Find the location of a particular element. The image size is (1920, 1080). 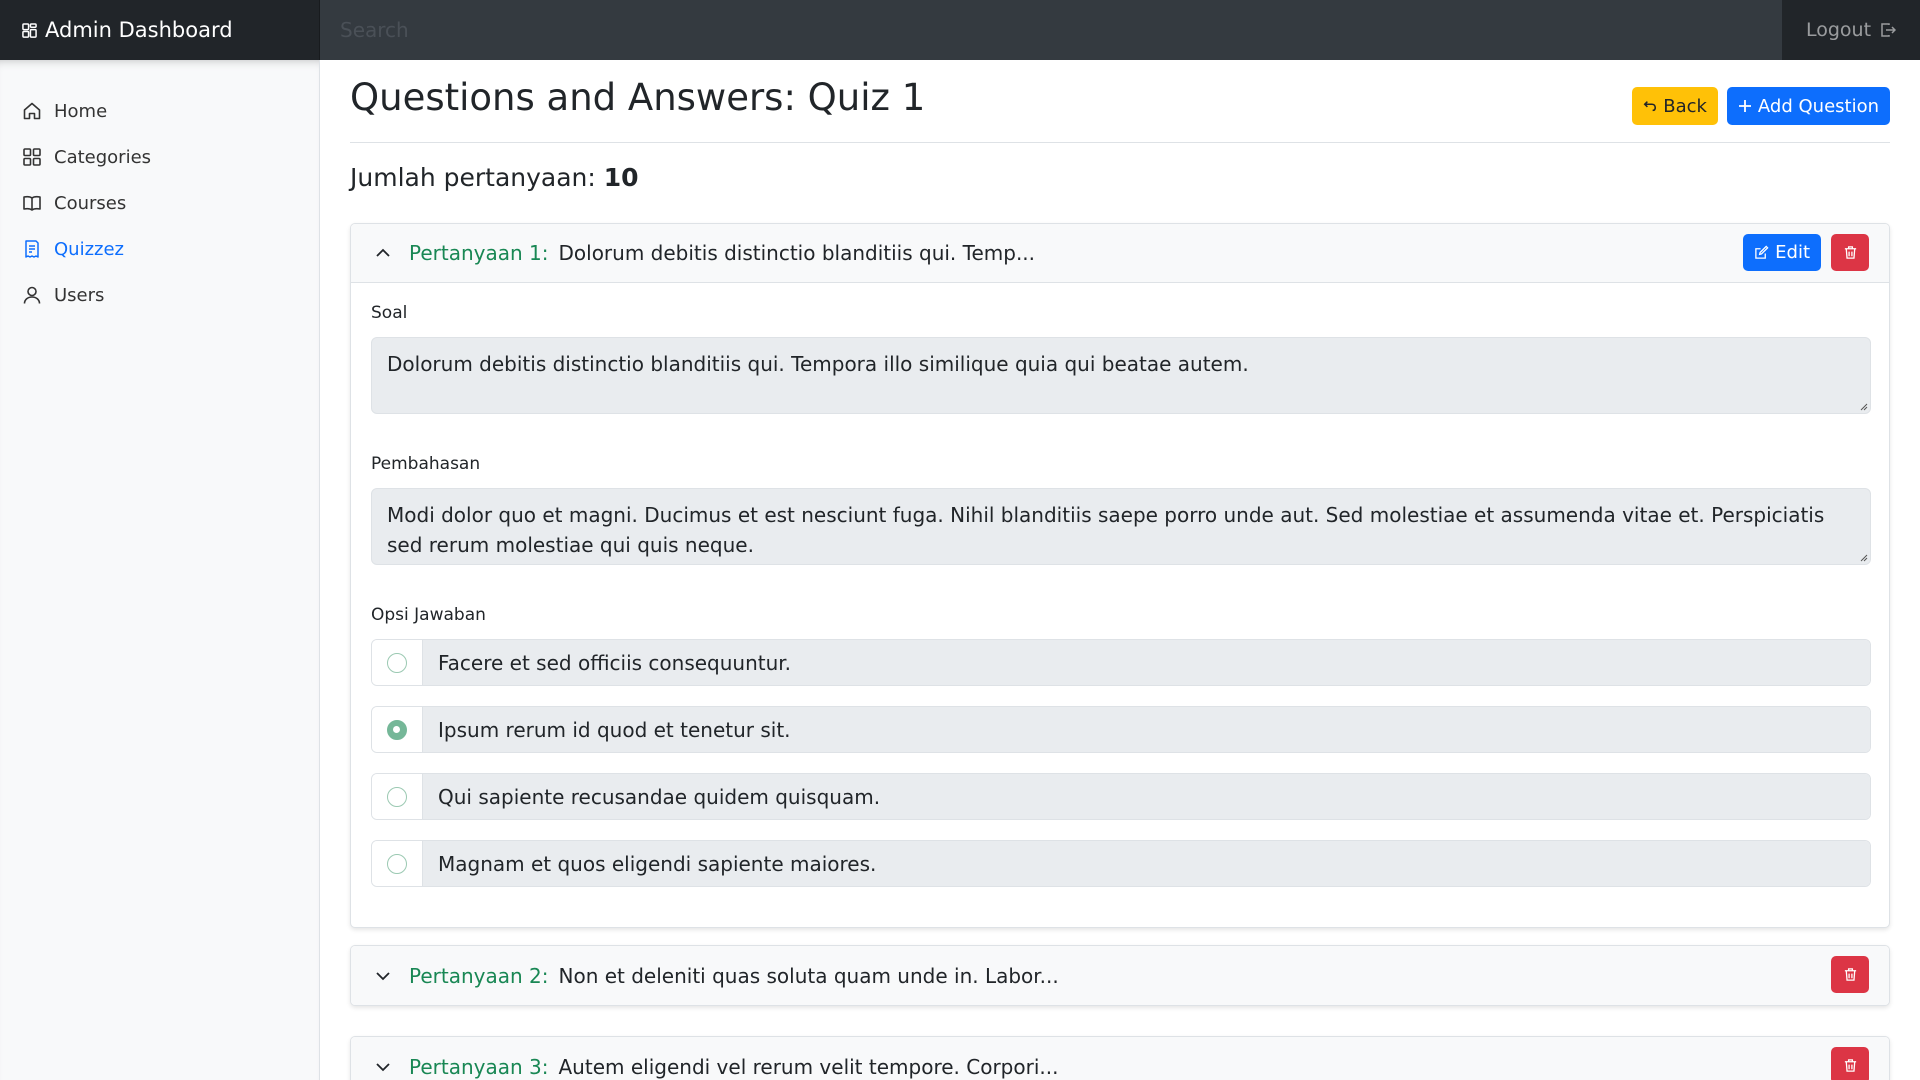

options-label: Opsi Jawaban is located at coordinates (428, 615).